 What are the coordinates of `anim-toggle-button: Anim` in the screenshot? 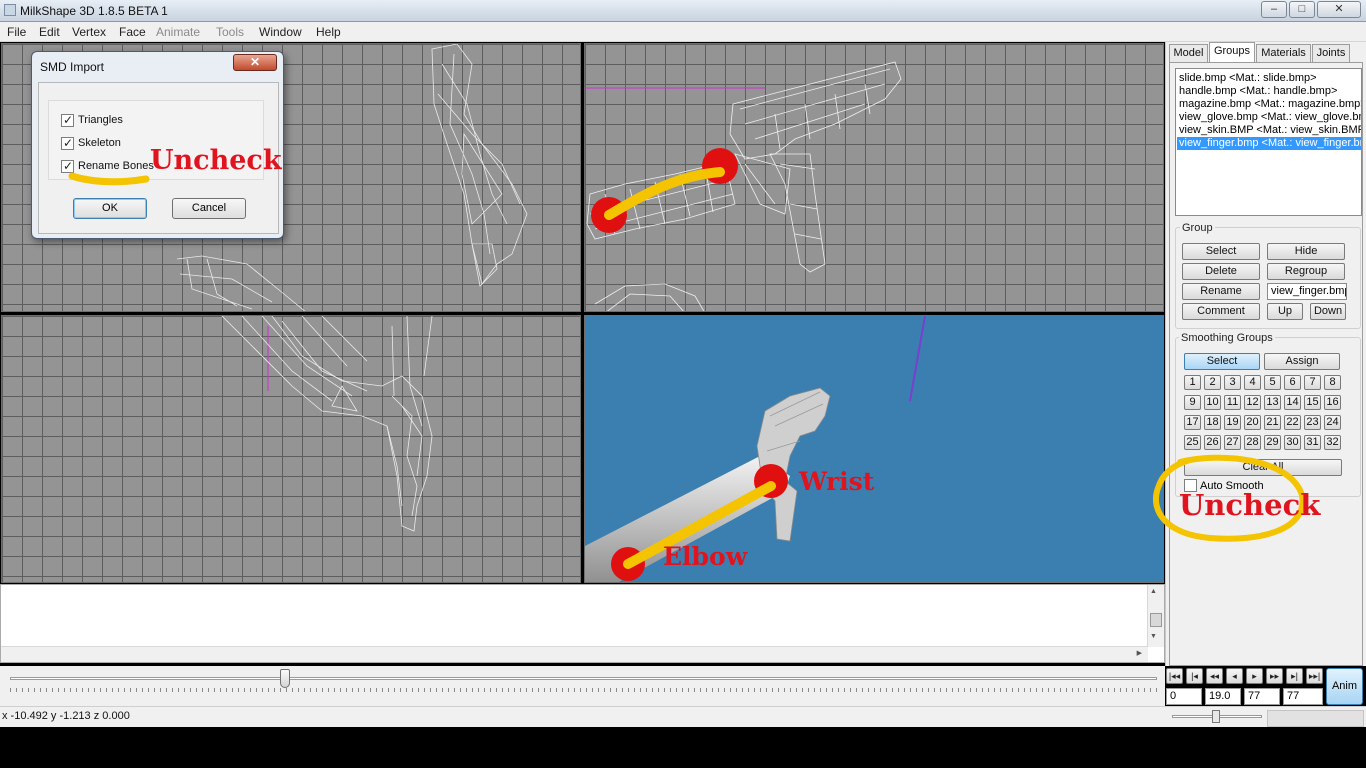 It's located at (1344, 686).